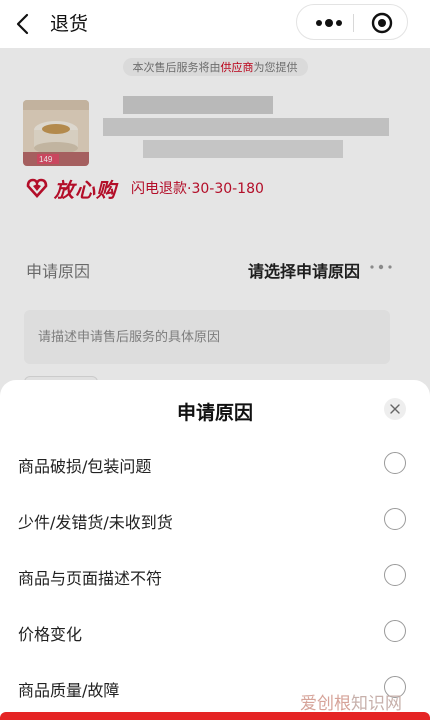 The width and height of the screenshot is (430, 720). What do you see at coordinates (215, 521) in the screenshot?
I see `reason-option: 少件/发错货/未收到货` at bounding box center [215, 521].